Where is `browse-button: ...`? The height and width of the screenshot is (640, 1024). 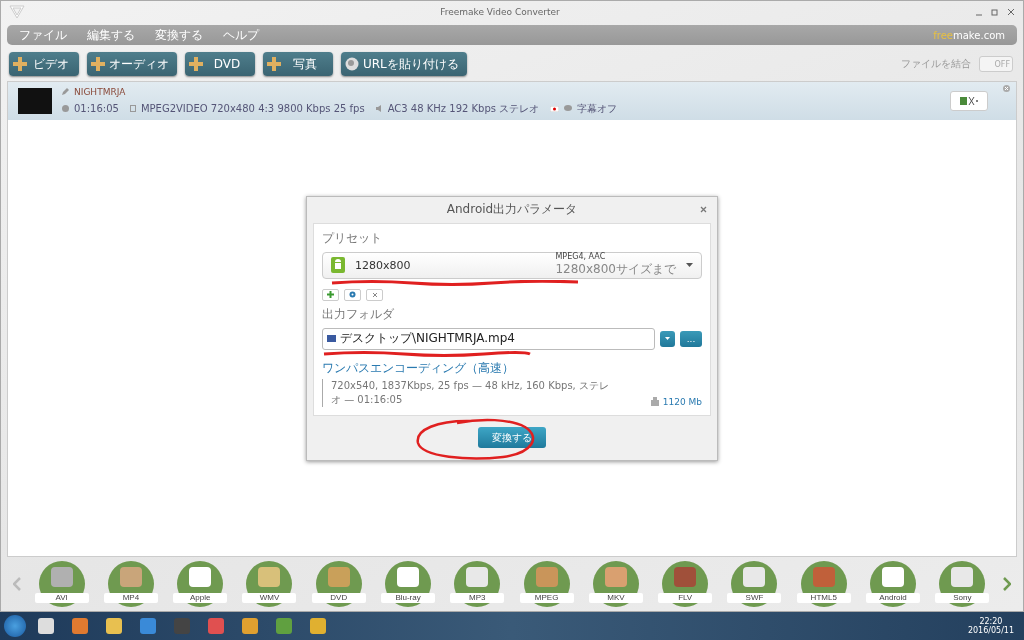
browse-button: ... is located at coordinates (691, 338).